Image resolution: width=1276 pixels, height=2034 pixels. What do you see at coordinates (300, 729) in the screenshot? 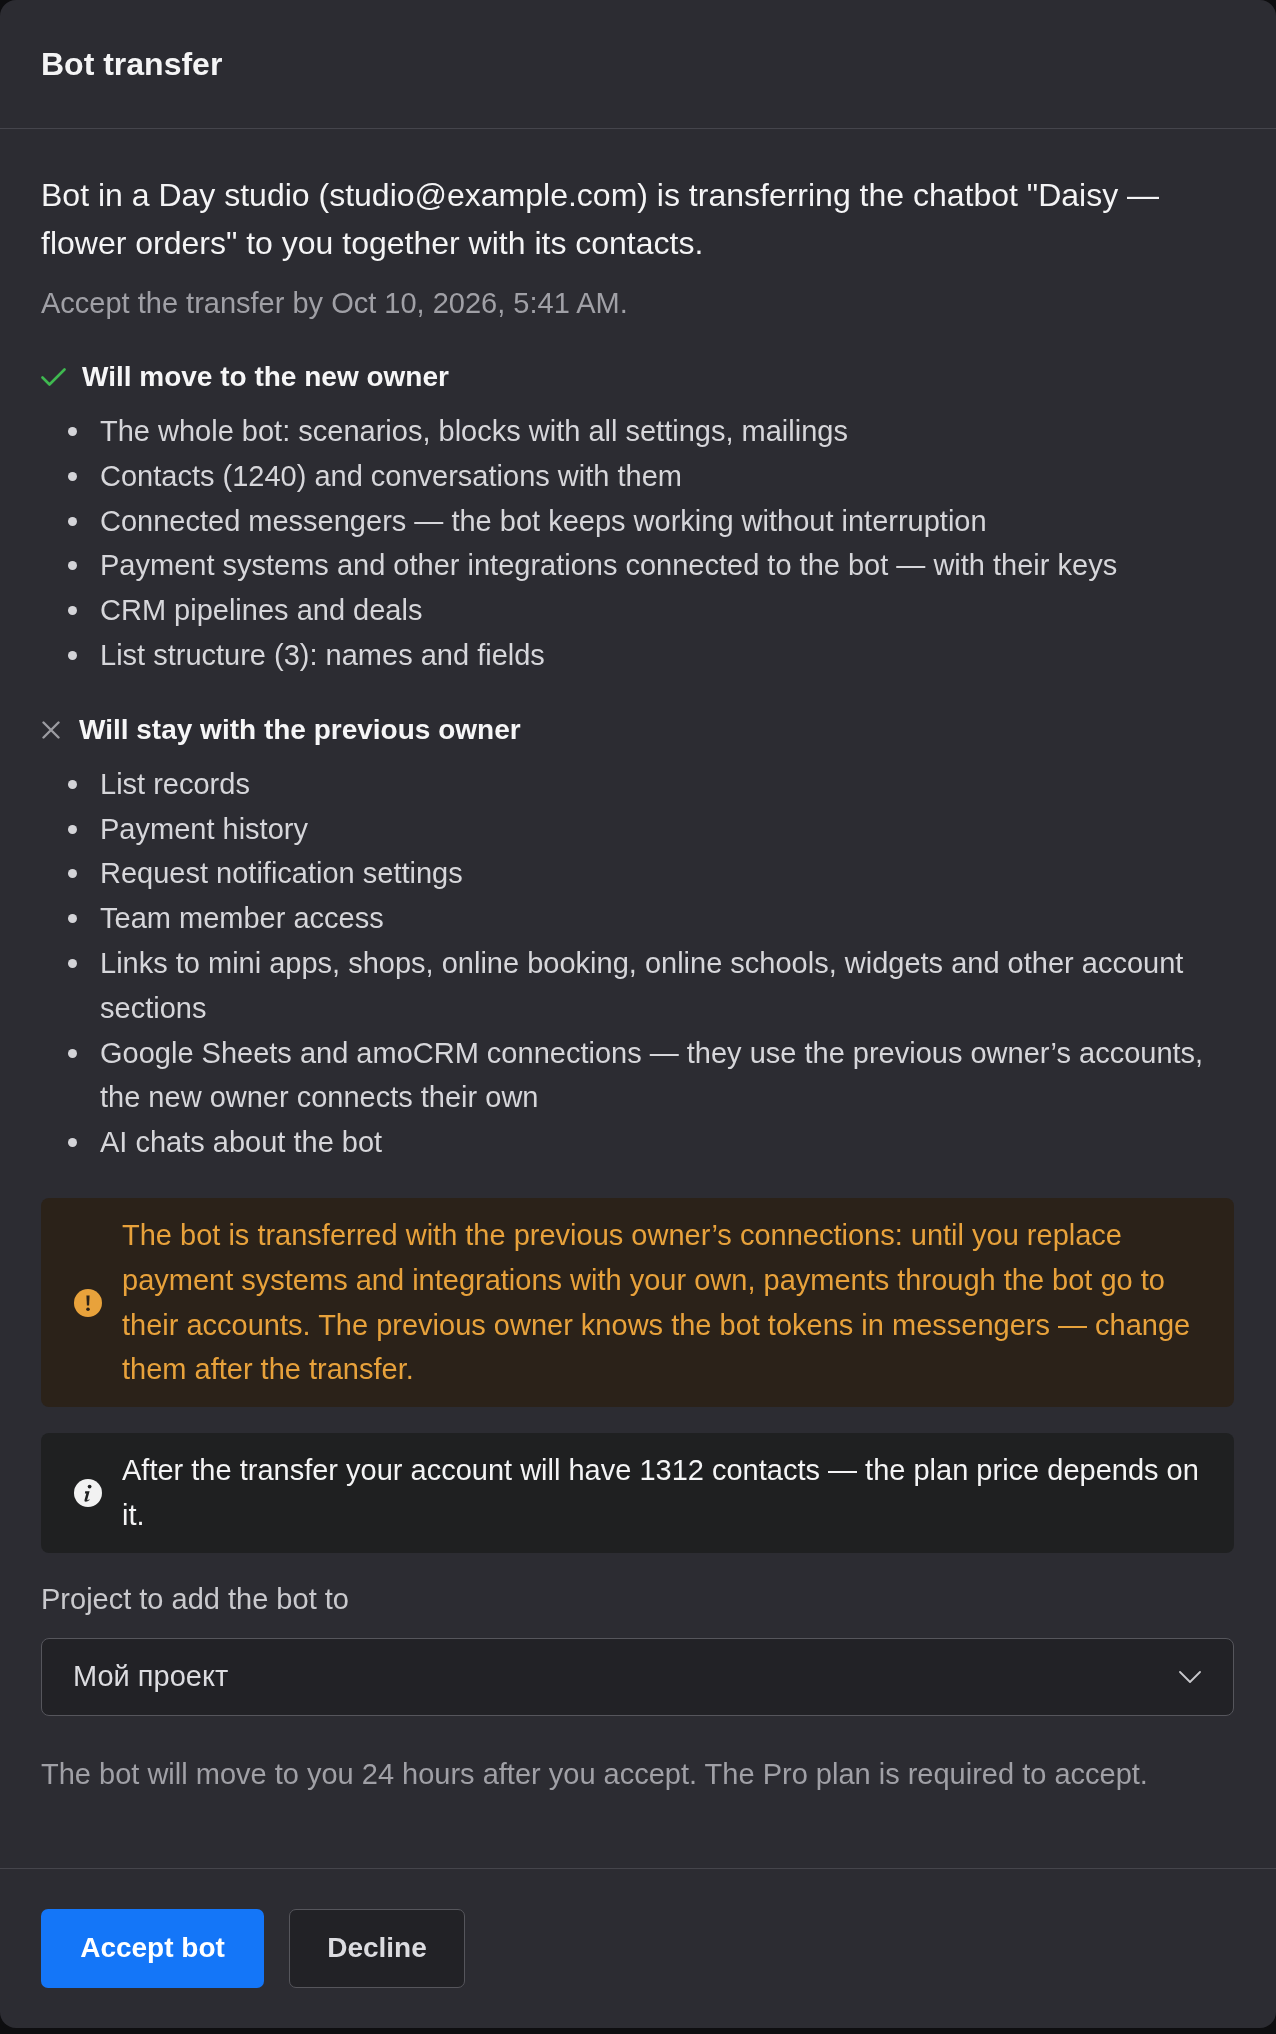
I see `section-heading: Will stay with the previous owner` at bounding box center [300, 729].